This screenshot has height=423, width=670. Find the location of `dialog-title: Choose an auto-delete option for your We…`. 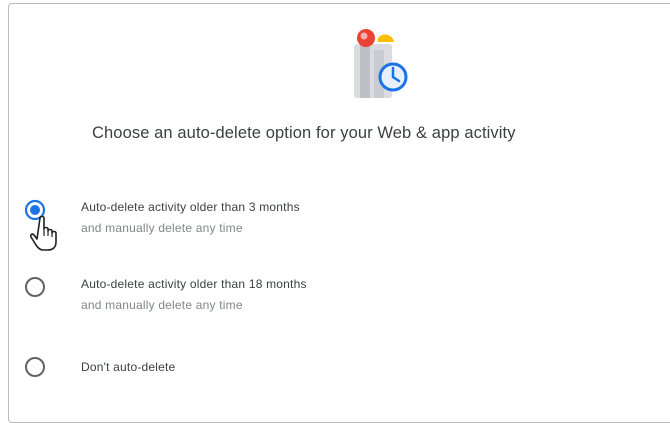

dialog-title: Choose an auto-delete option for your We… is located at coordinates (304, 133).